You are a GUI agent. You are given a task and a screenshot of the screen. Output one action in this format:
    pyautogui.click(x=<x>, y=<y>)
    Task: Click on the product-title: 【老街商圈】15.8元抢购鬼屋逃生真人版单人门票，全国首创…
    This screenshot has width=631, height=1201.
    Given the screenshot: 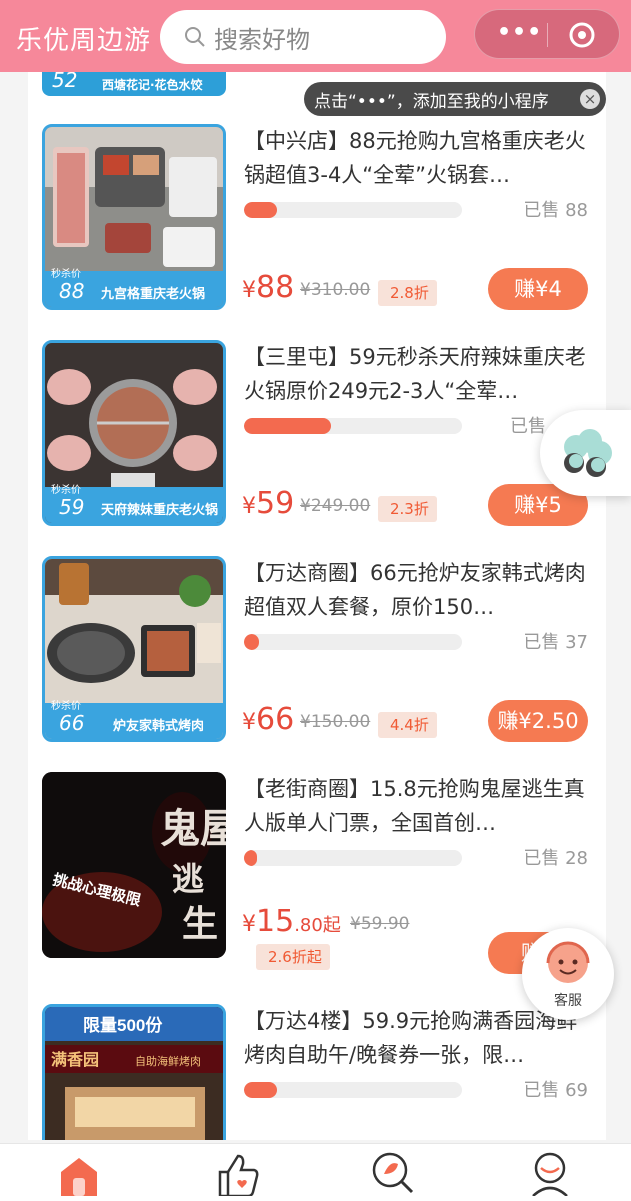 What is the action you would take?
    pyautogui.click(x=414, y=806)
    